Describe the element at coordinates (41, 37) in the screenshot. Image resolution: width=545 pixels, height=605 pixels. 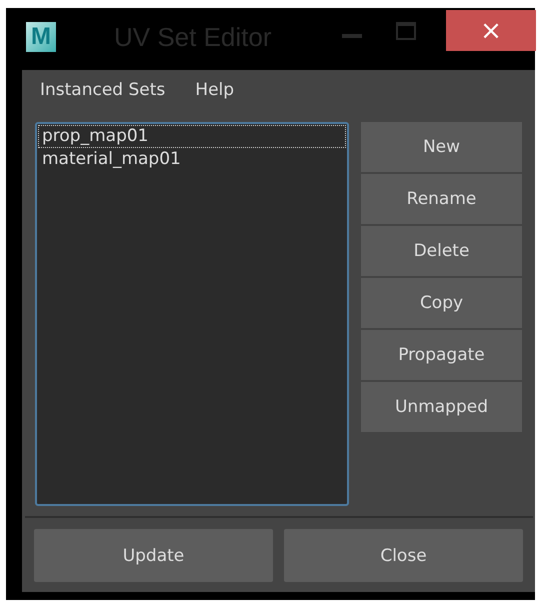
I see `app-logo: M` at that location.